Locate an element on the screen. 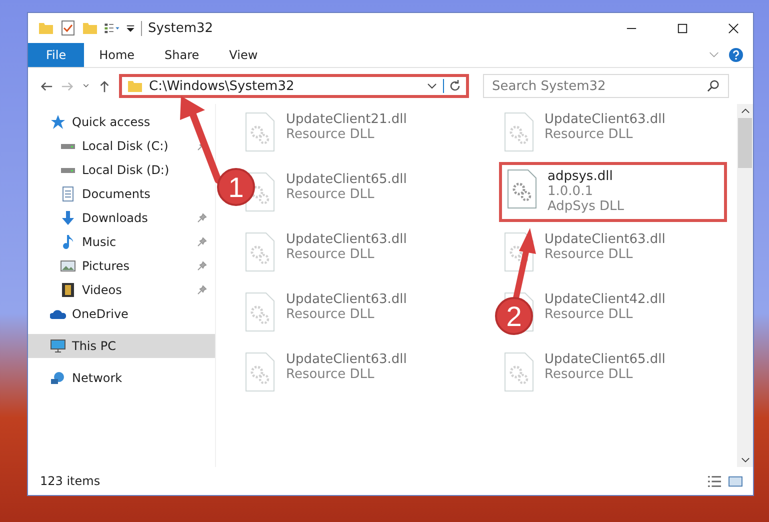 This screenshot has width=769, height=522. sidebar-item: OneDrive is located at coordinates (121, 314).